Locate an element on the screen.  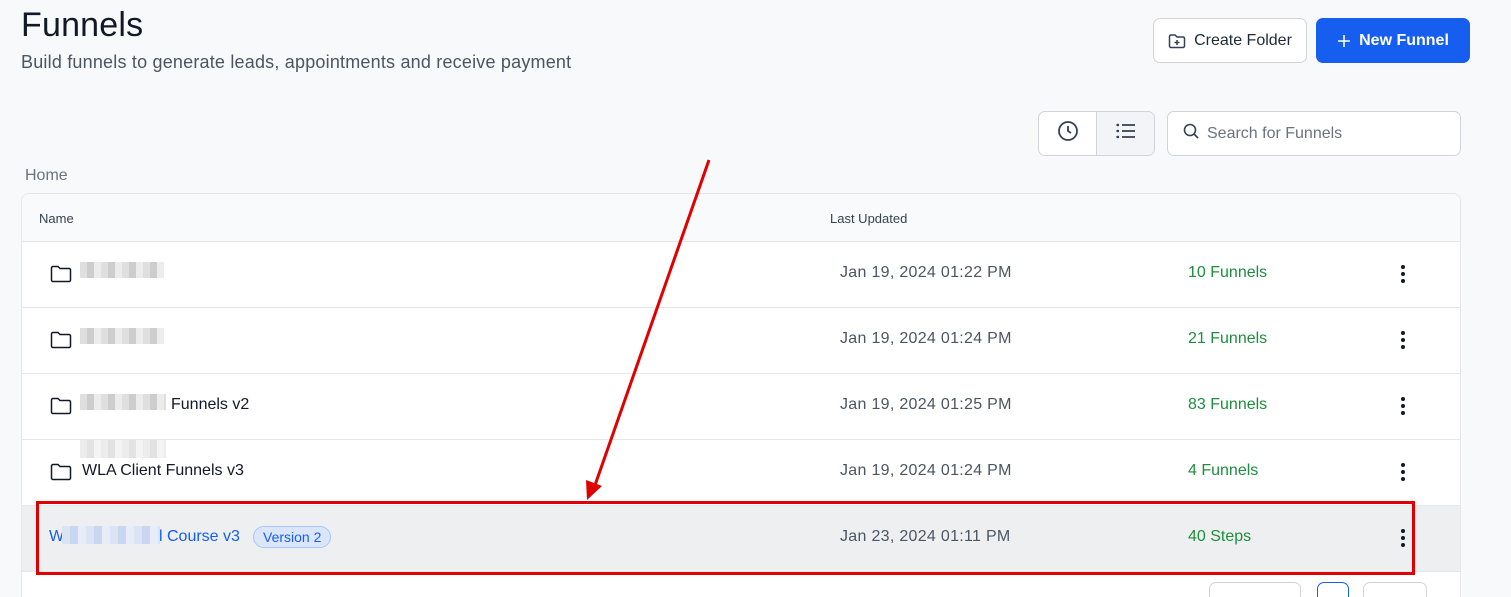
last-updated: Jan 19, 2024 01:25 PM is located at coordinates (926, 404).